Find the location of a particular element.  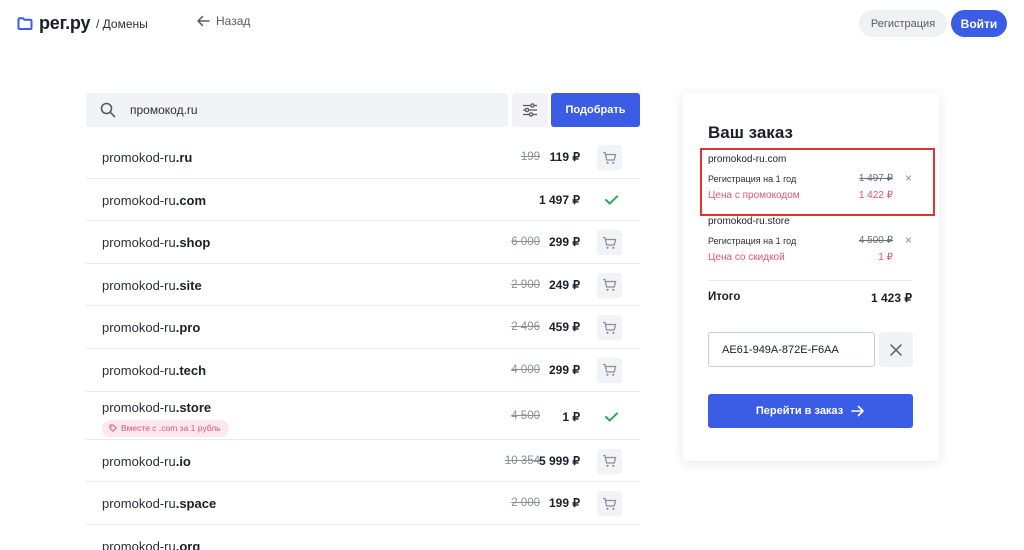

close-icon is located at coordinates (896, 349).